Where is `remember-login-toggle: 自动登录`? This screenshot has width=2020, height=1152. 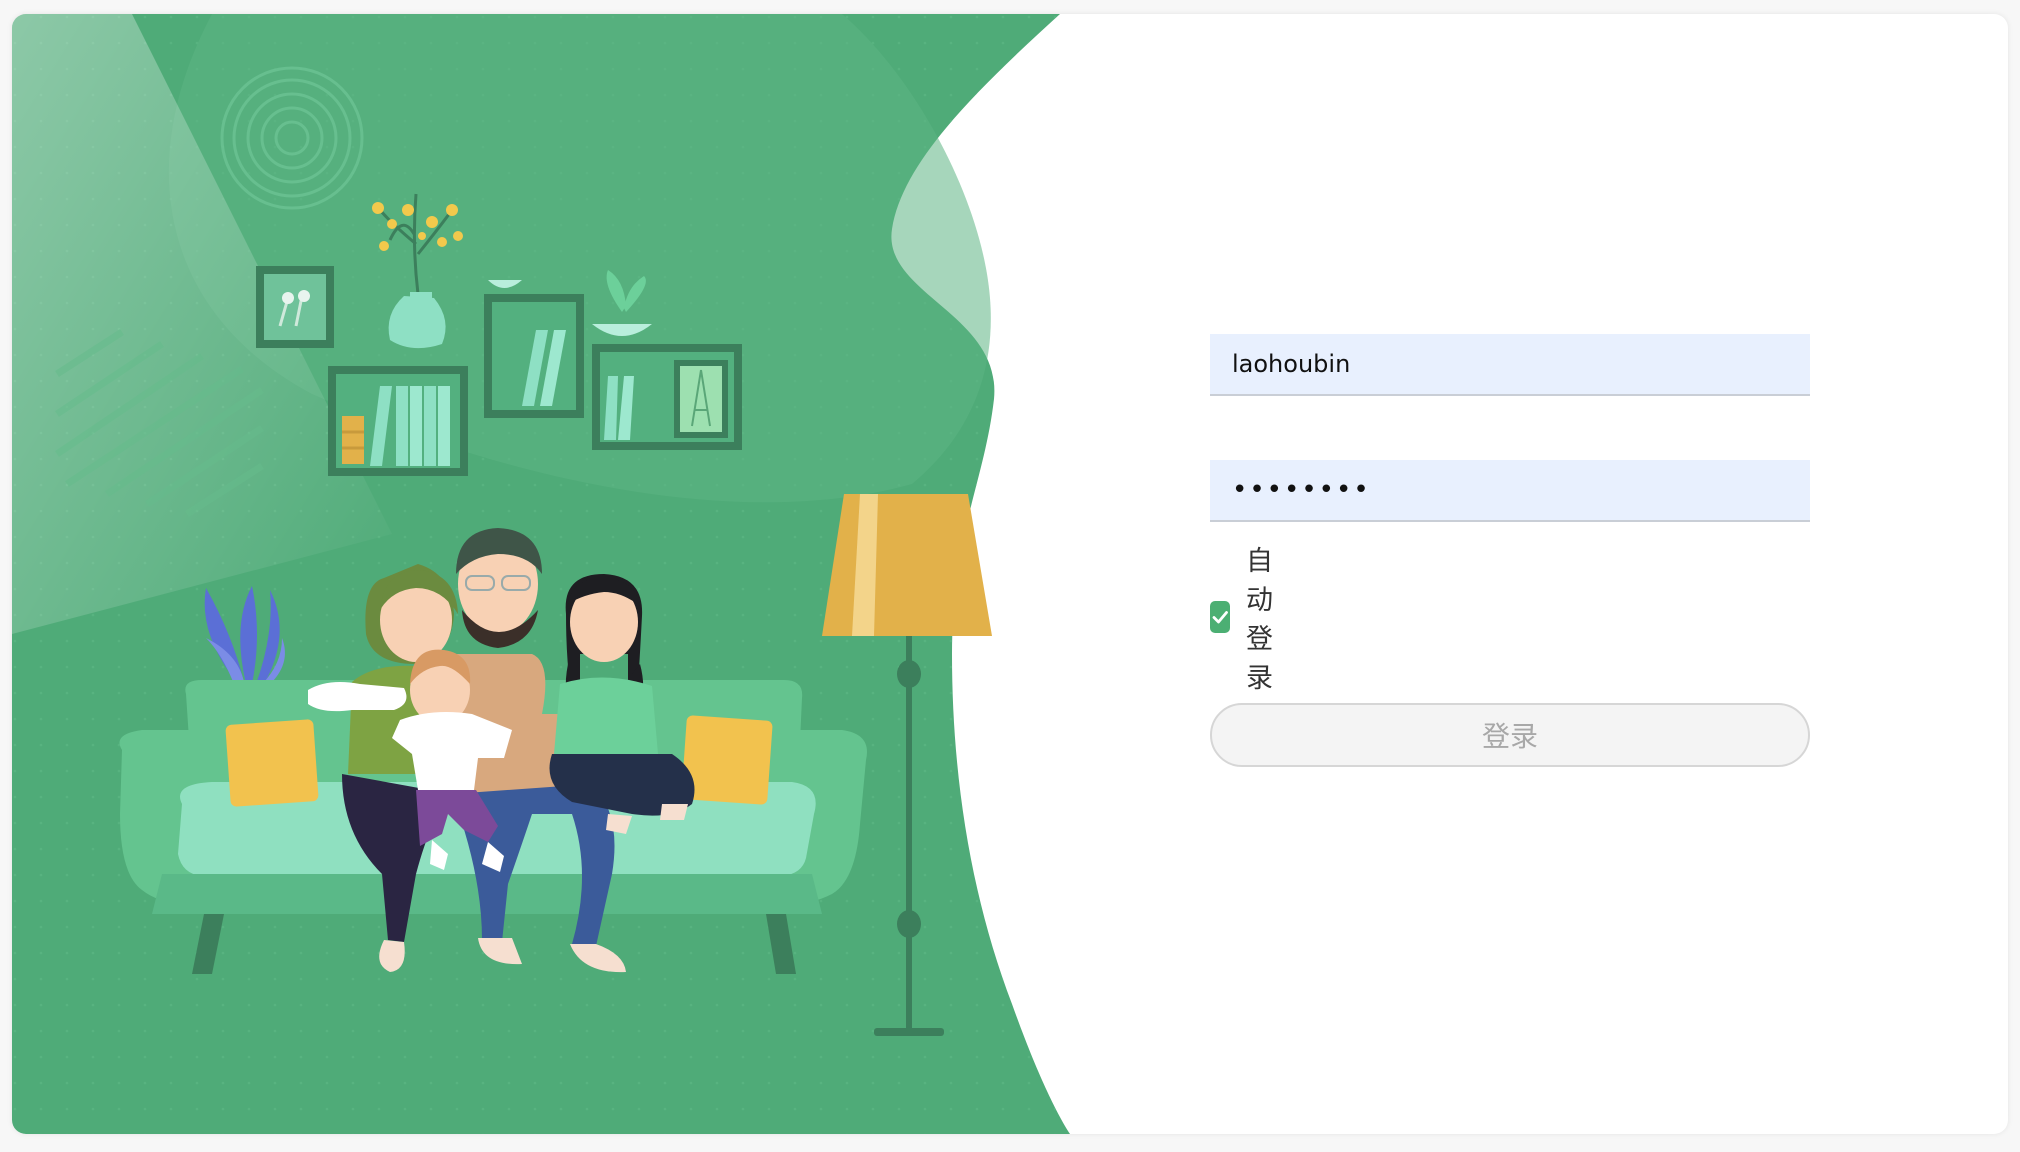
remember-login-toggle: 自动登录 is located at coordinates (1247, 620).